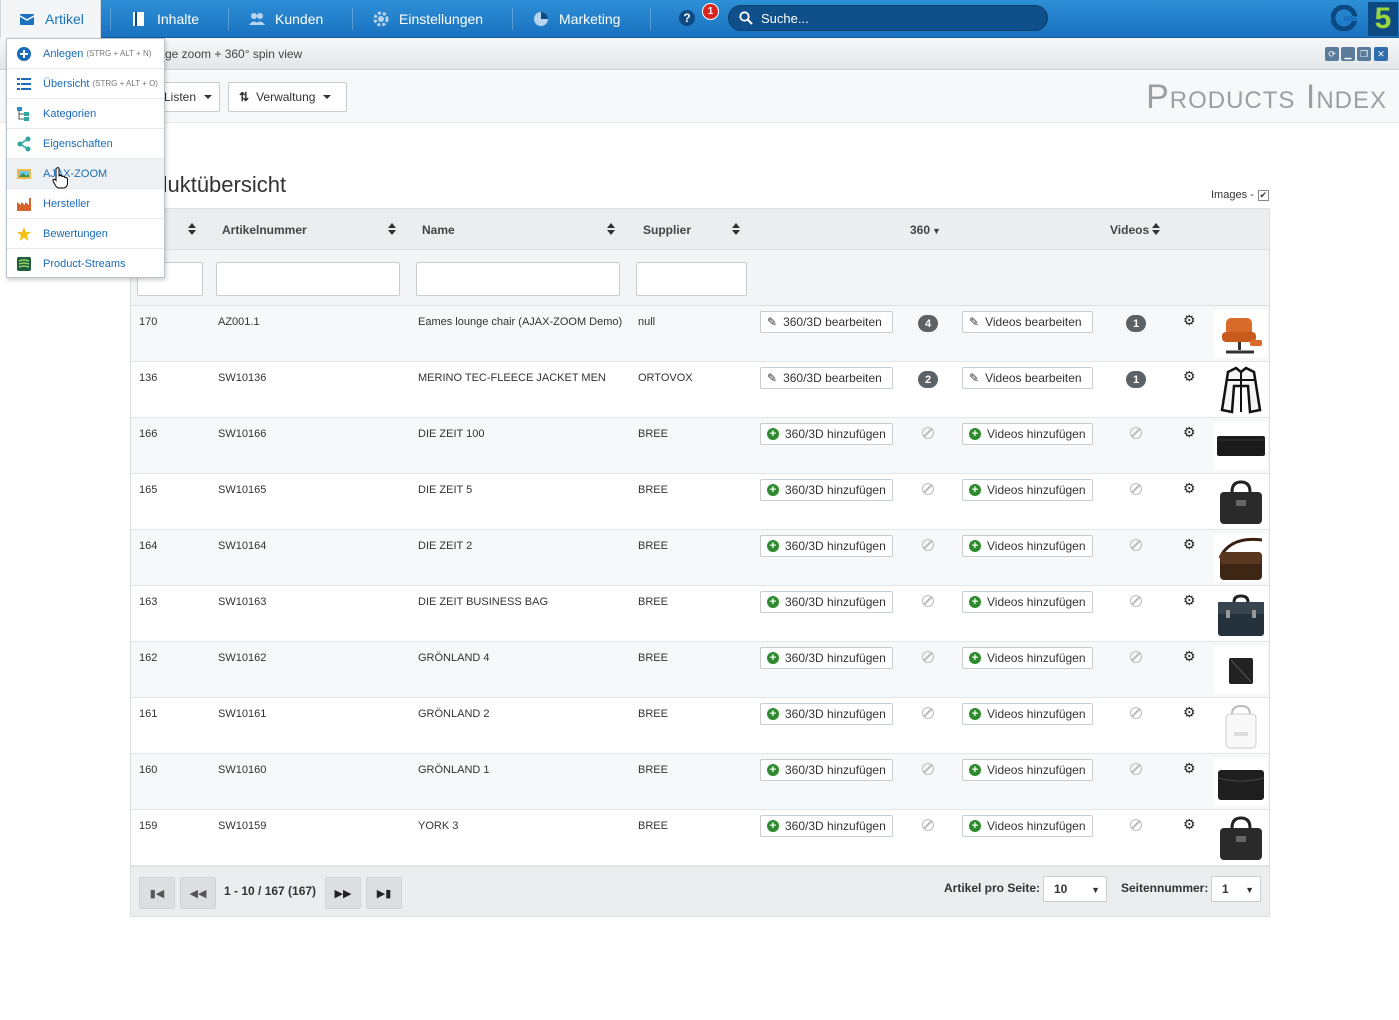 Image resolution: width=1399 pixels, height=1020 pixels. I want to click on help-icon: ?, so click(687, 18).